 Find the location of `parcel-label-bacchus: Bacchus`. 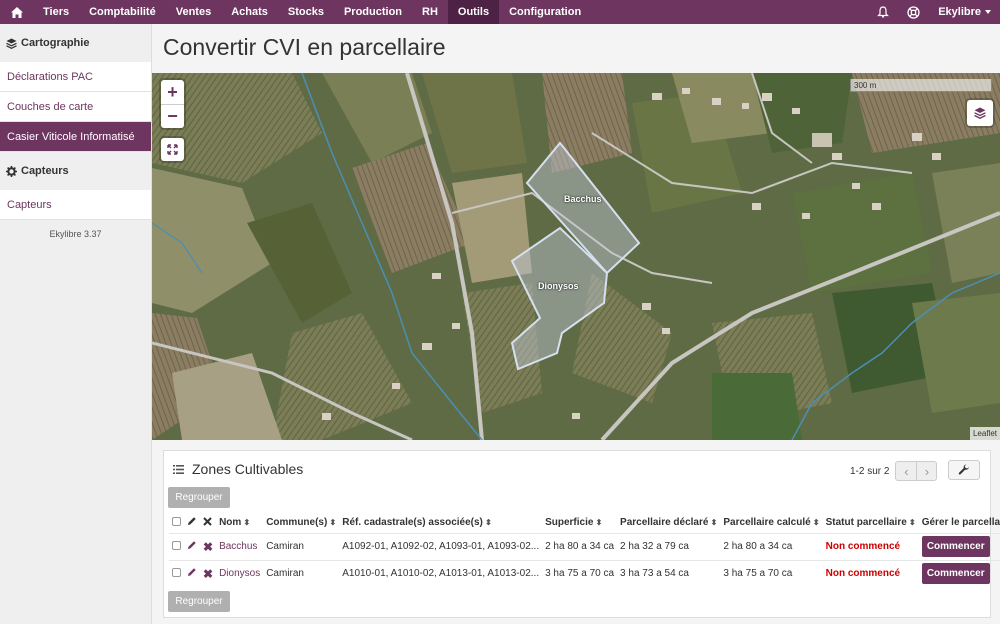

parcel-label-bacchus: Bacchus is located at coordinates (583, 199).